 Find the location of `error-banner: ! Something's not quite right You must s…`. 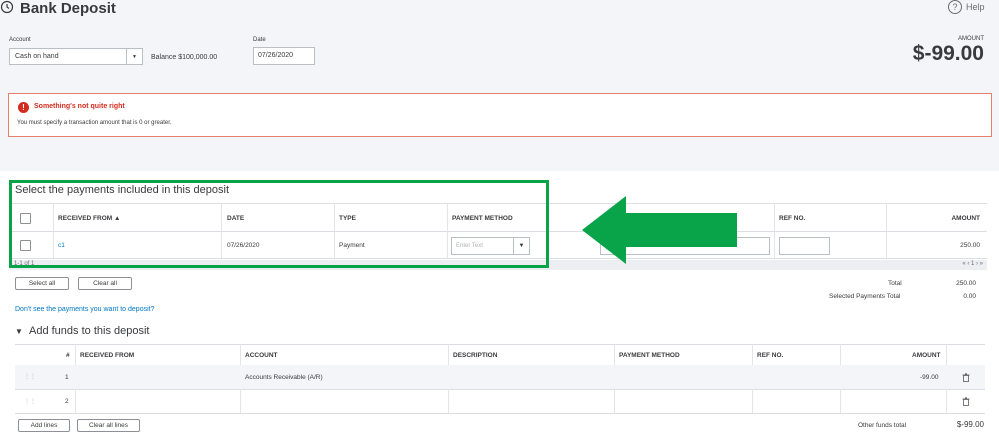

error-banner: ! Something's not quite right You must s… is located at coordinates (500, 115).